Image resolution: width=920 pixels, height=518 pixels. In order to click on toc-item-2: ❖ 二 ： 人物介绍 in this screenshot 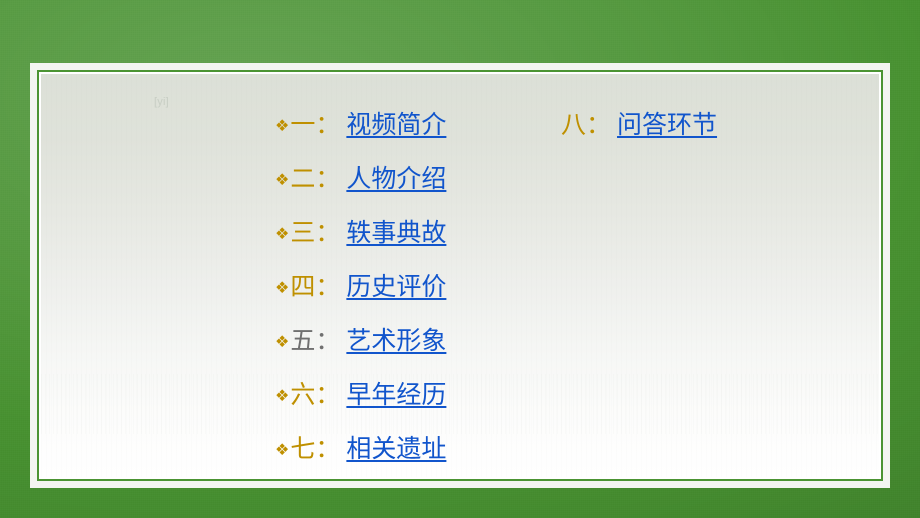, I will do `click(405, 186)`.